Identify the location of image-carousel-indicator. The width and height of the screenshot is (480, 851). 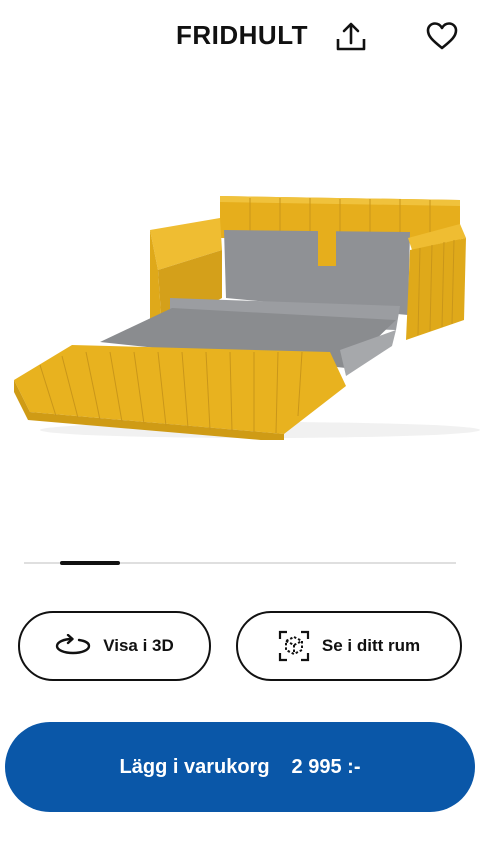
(240, 563).